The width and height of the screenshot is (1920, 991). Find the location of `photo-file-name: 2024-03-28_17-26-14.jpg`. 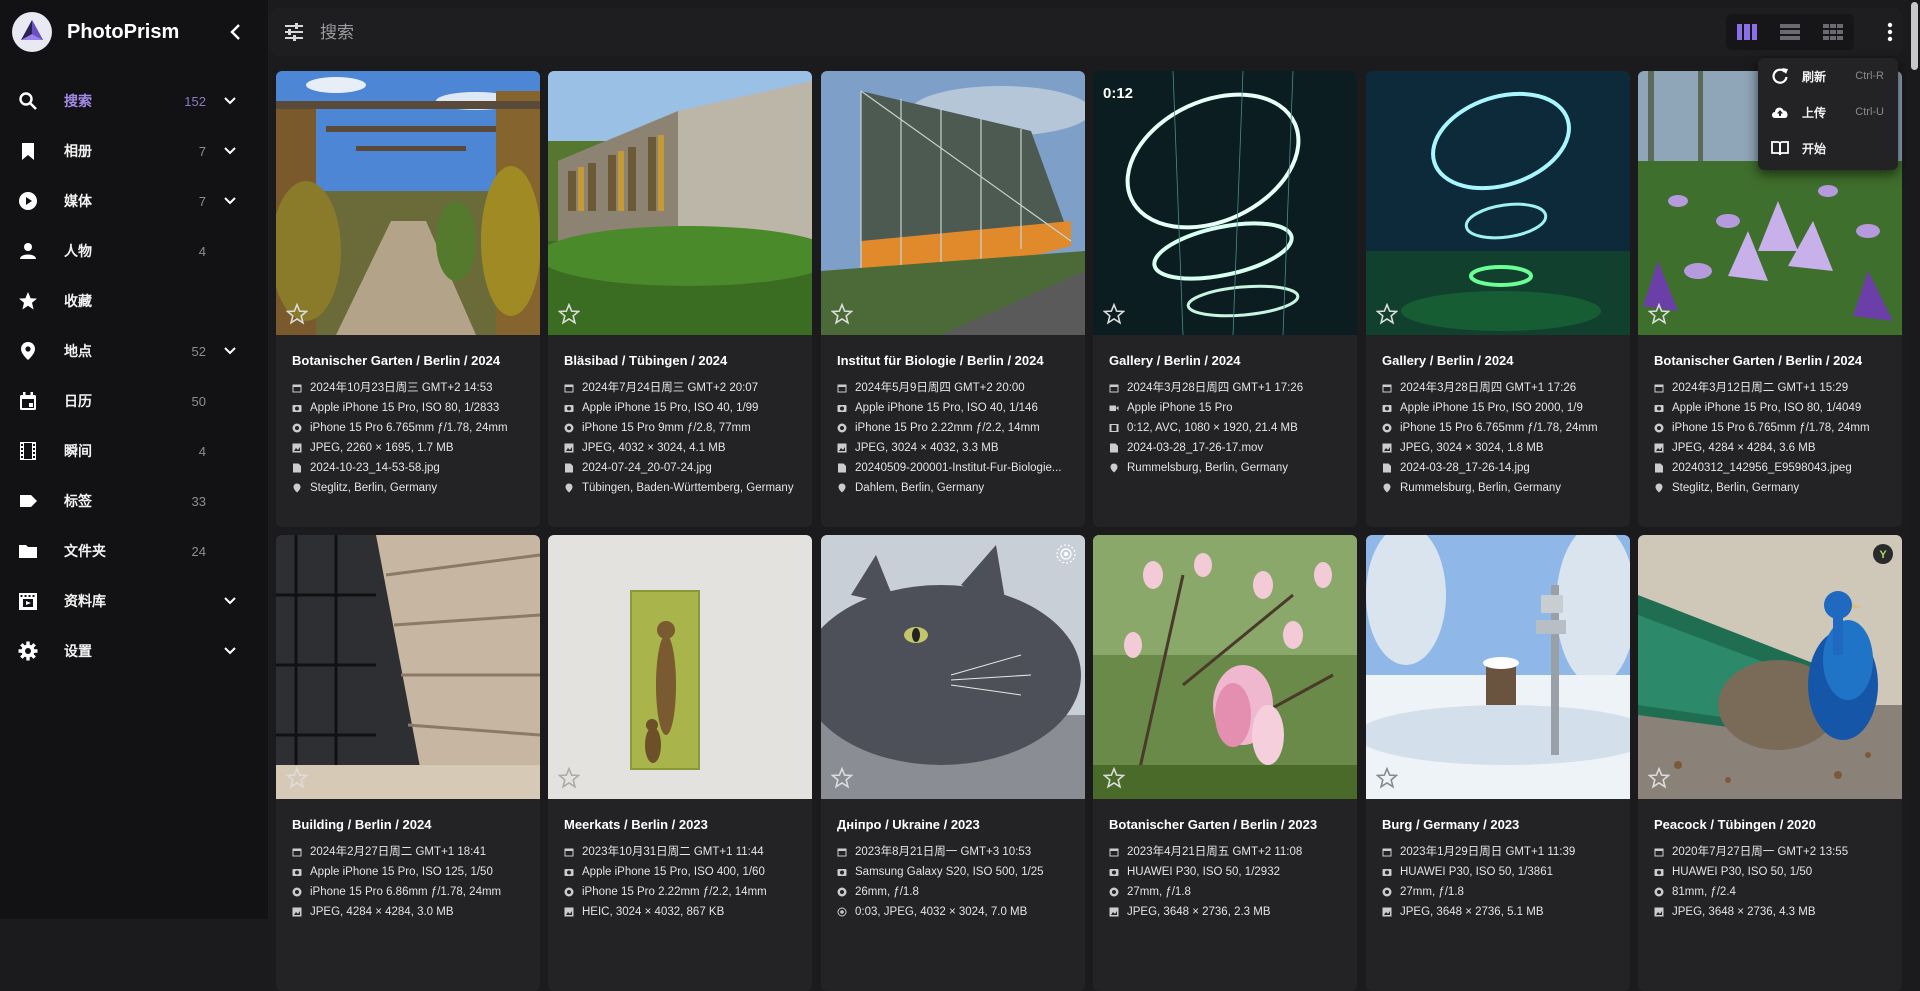

photo-file-name: 2024-03-28_17-26-14.jpg is located at coordinates (1465, 468).